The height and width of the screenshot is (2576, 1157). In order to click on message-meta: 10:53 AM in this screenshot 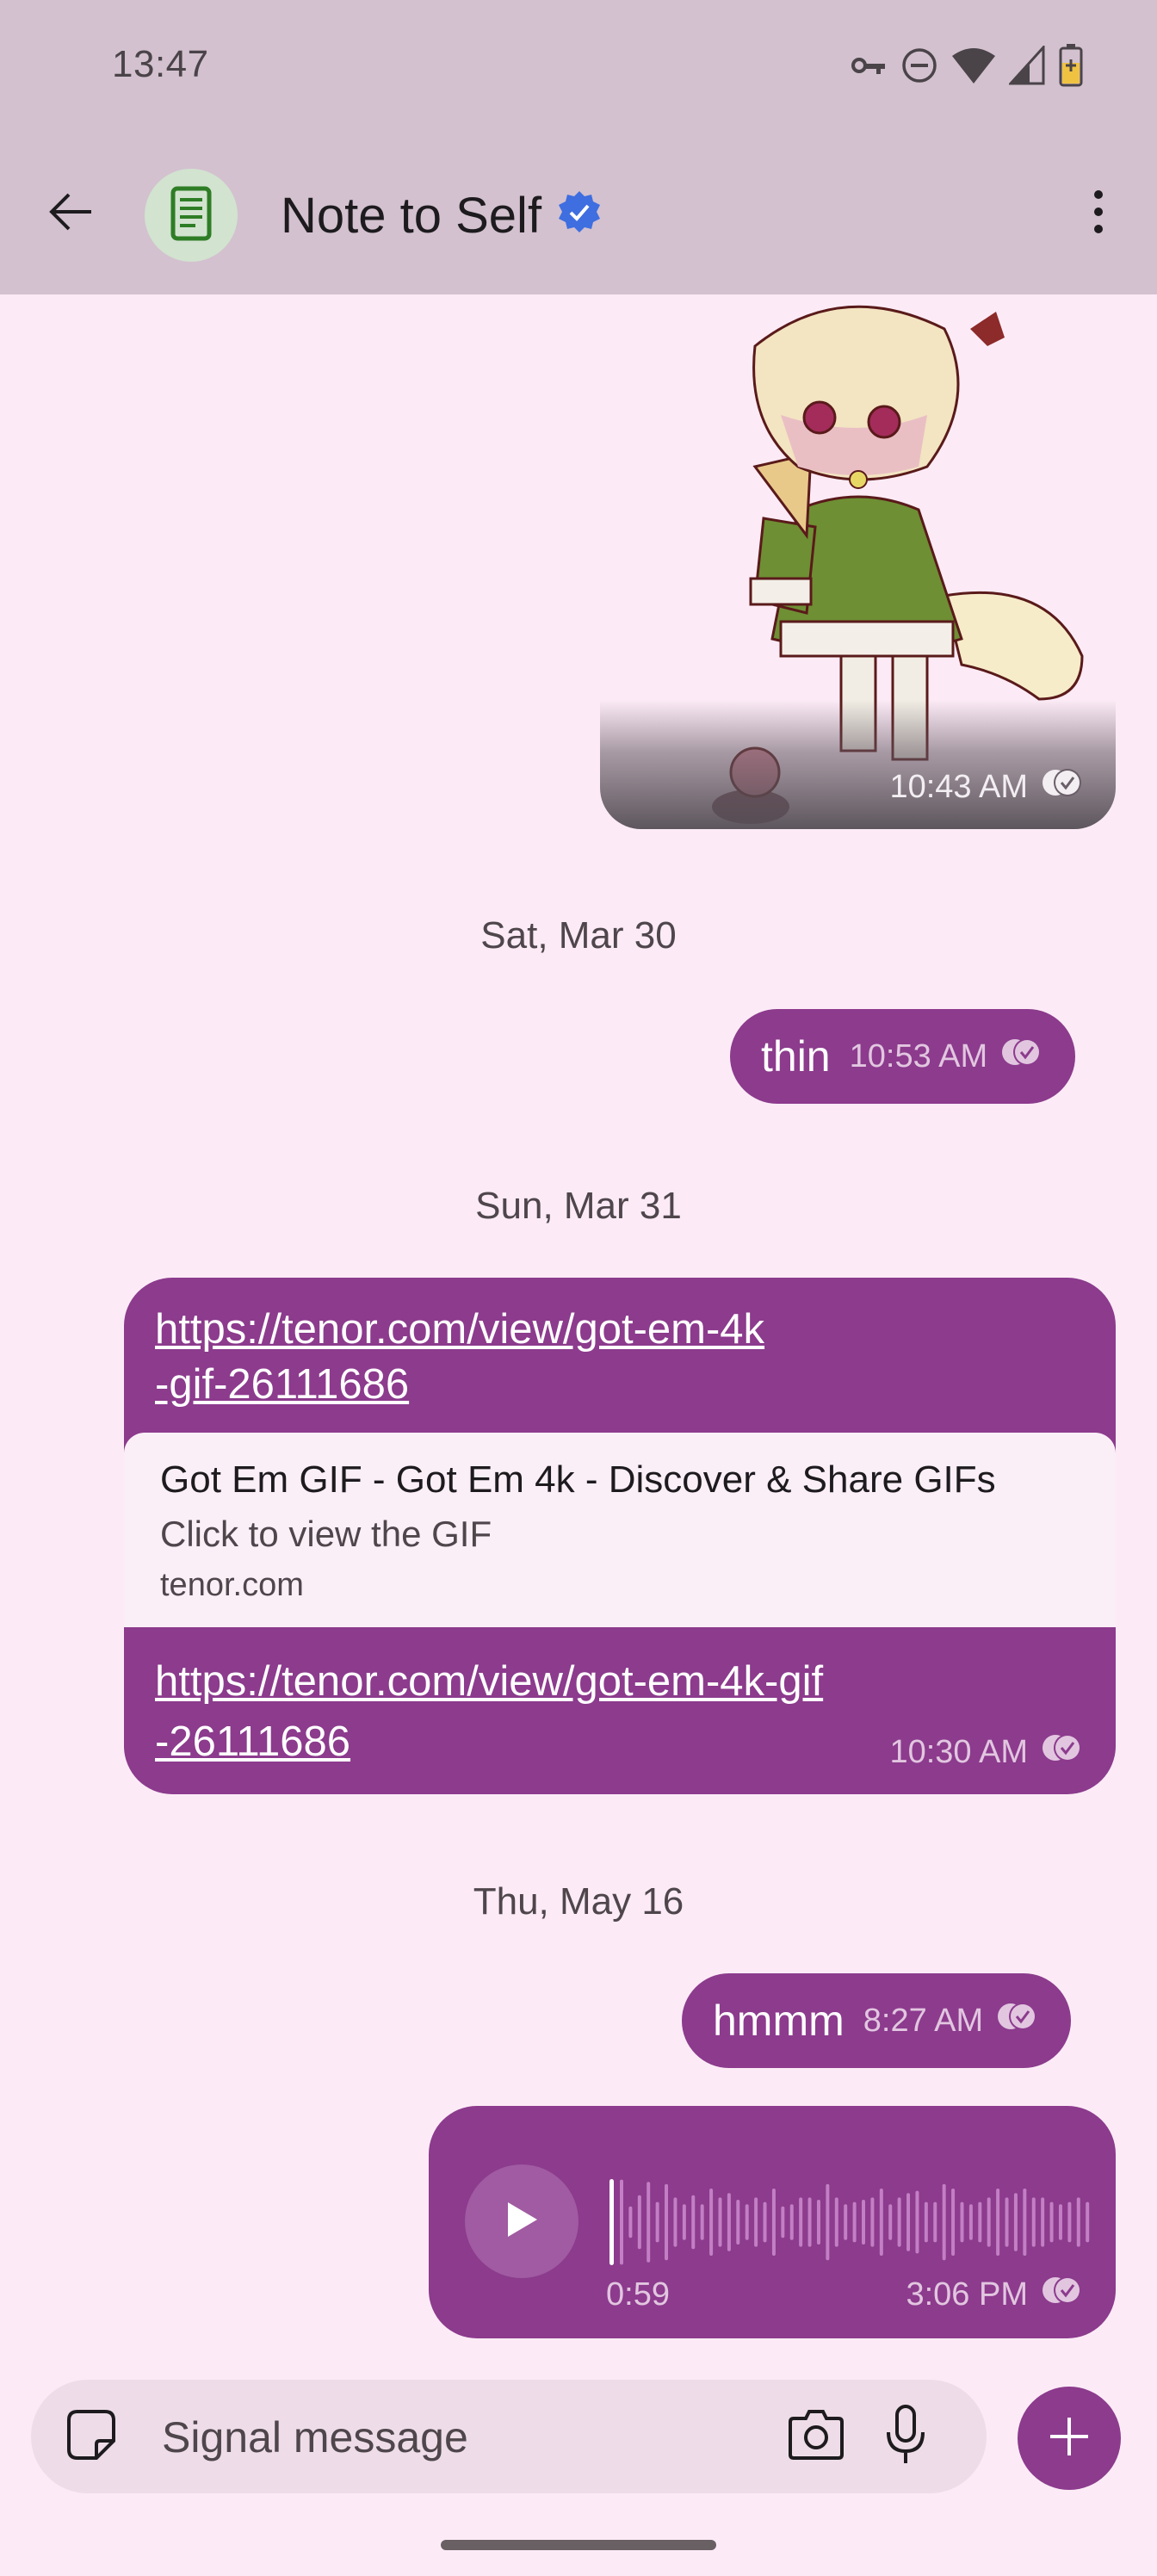, I will do `click(948, 1056)`.